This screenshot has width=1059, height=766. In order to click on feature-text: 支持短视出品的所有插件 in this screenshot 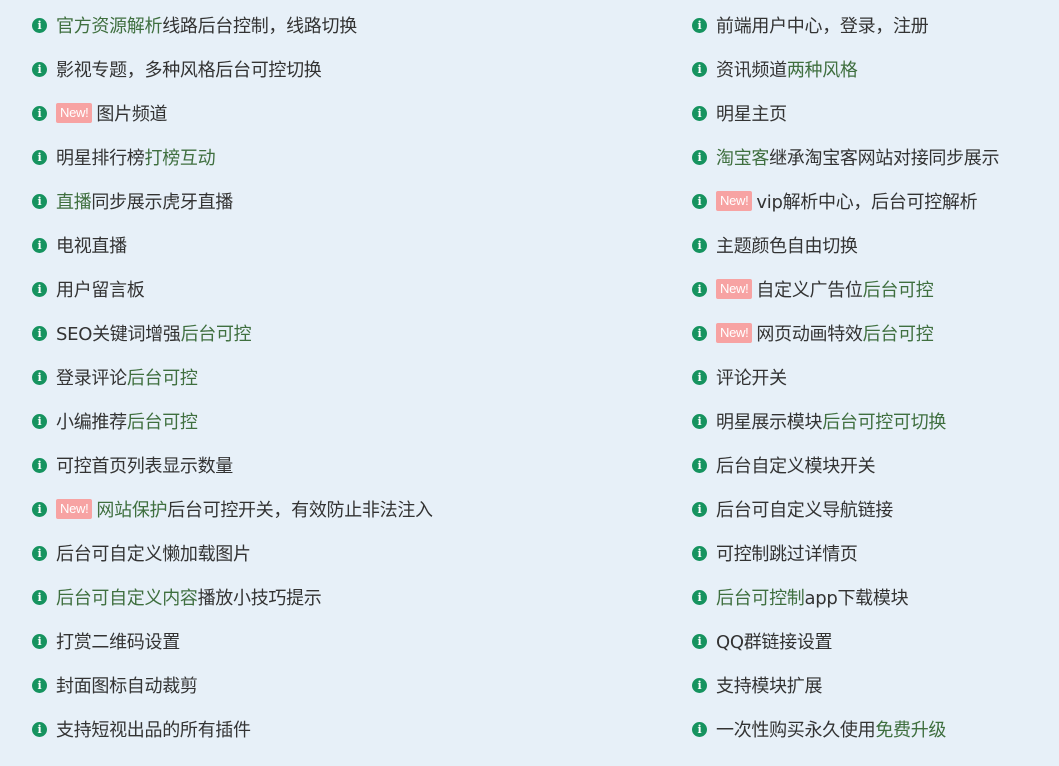, I will do `click(153, 730)`.